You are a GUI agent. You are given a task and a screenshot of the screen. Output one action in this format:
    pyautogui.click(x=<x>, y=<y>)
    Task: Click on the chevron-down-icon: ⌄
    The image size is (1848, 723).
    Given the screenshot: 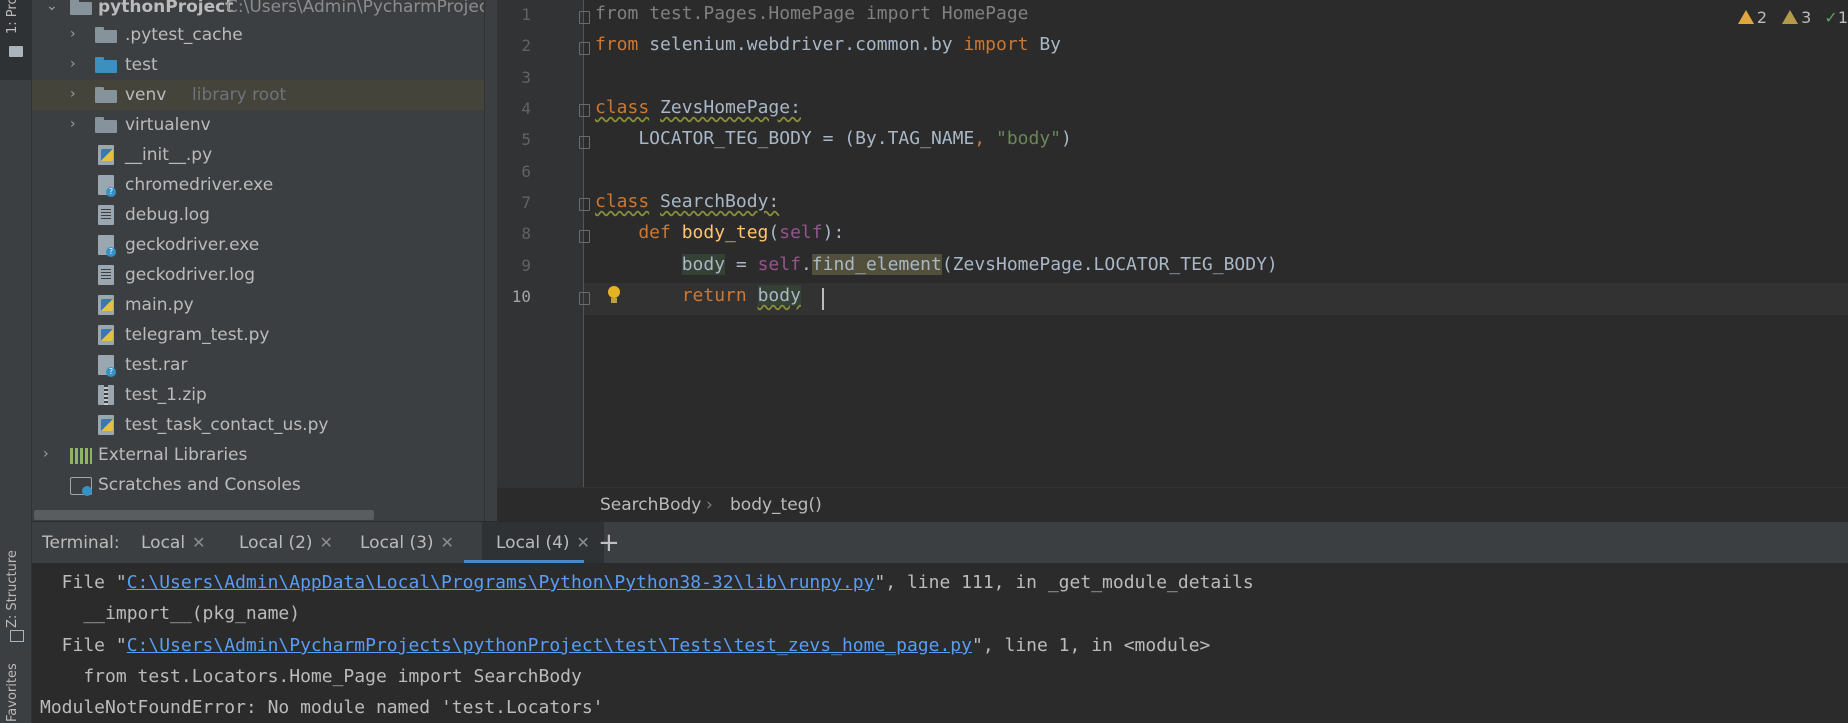 What is the action you would take?
    pyautogui.click(x=52, y=6)
    